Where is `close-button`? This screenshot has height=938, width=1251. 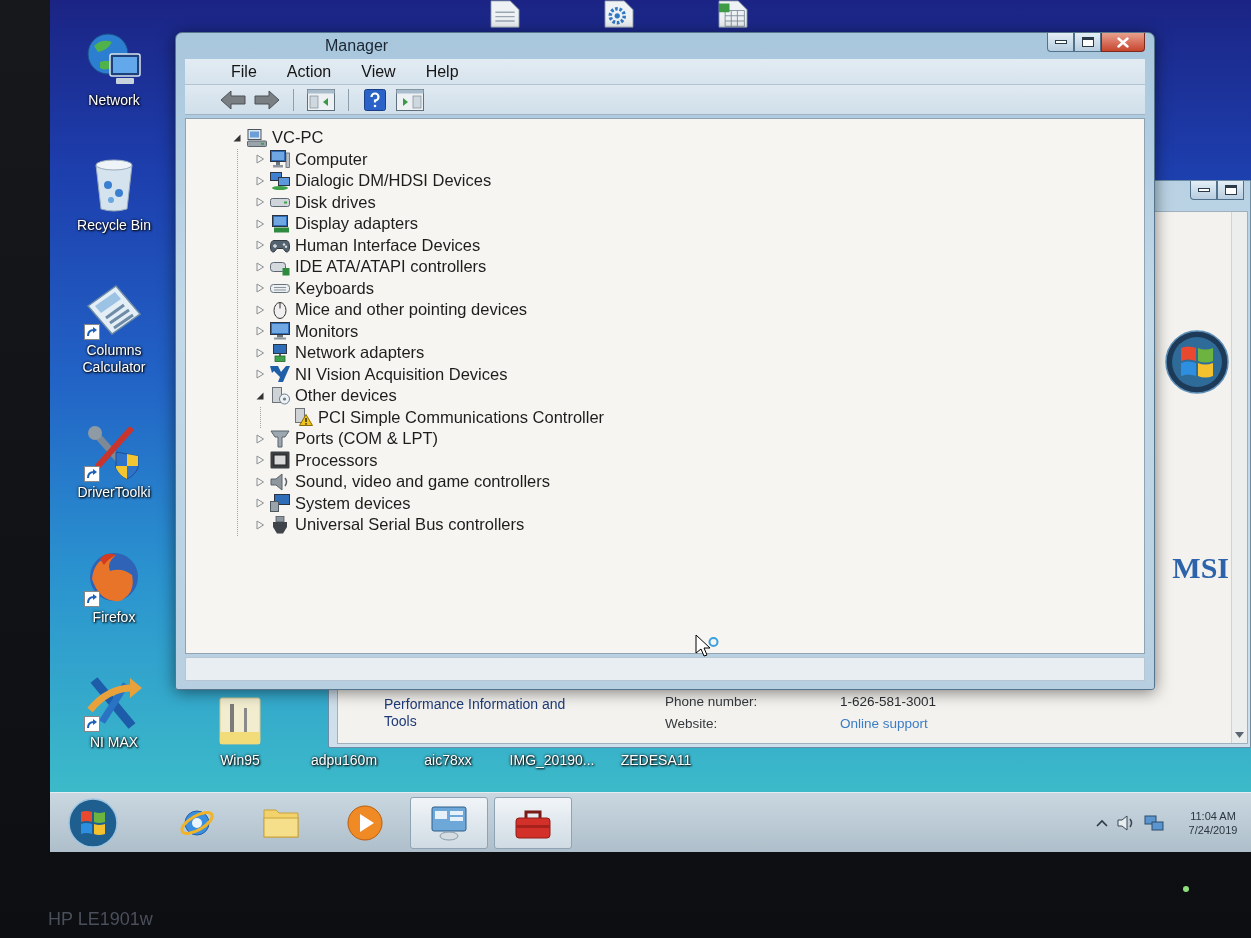 close-button is located at coordinates (1123, 42).